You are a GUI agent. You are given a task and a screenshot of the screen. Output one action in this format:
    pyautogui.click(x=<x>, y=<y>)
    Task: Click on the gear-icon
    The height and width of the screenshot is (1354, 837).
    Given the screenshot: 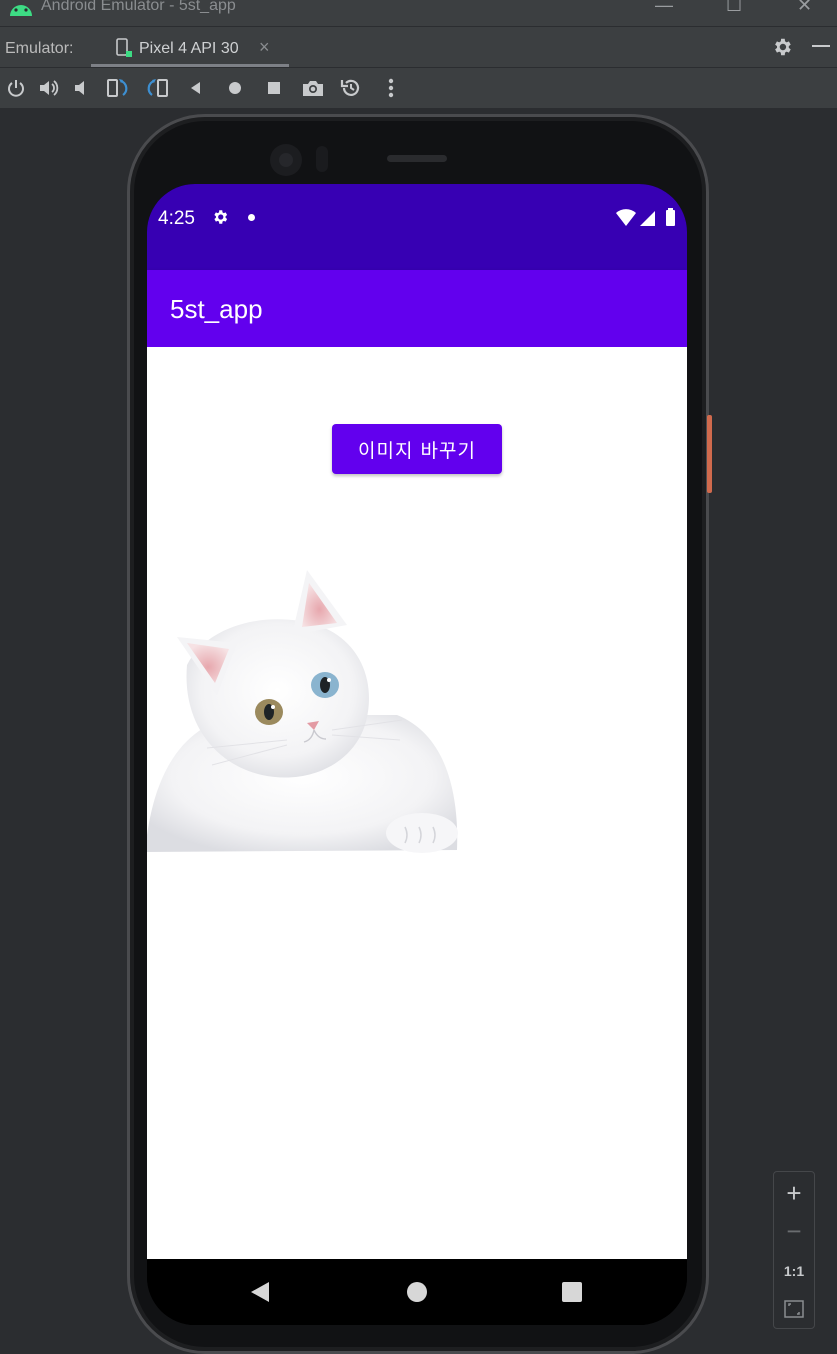 What is the action you would take?
    pyautogui.click(x=782, y=49)
    